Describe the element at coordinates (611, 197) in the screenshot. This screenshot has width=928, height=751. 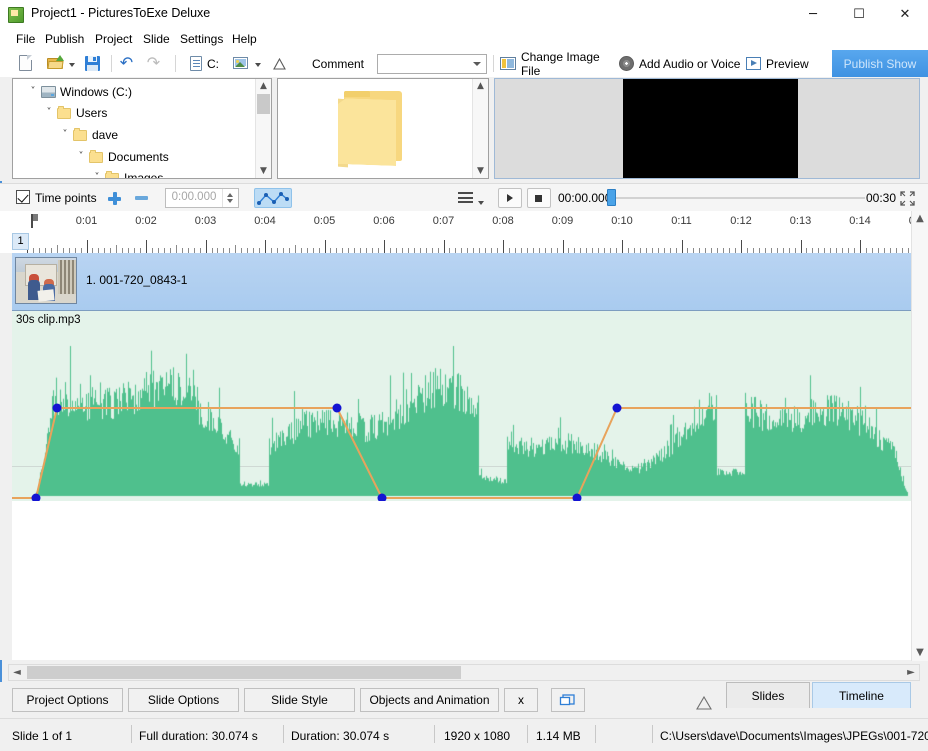
I see `playback-slider-thumb` at that location.